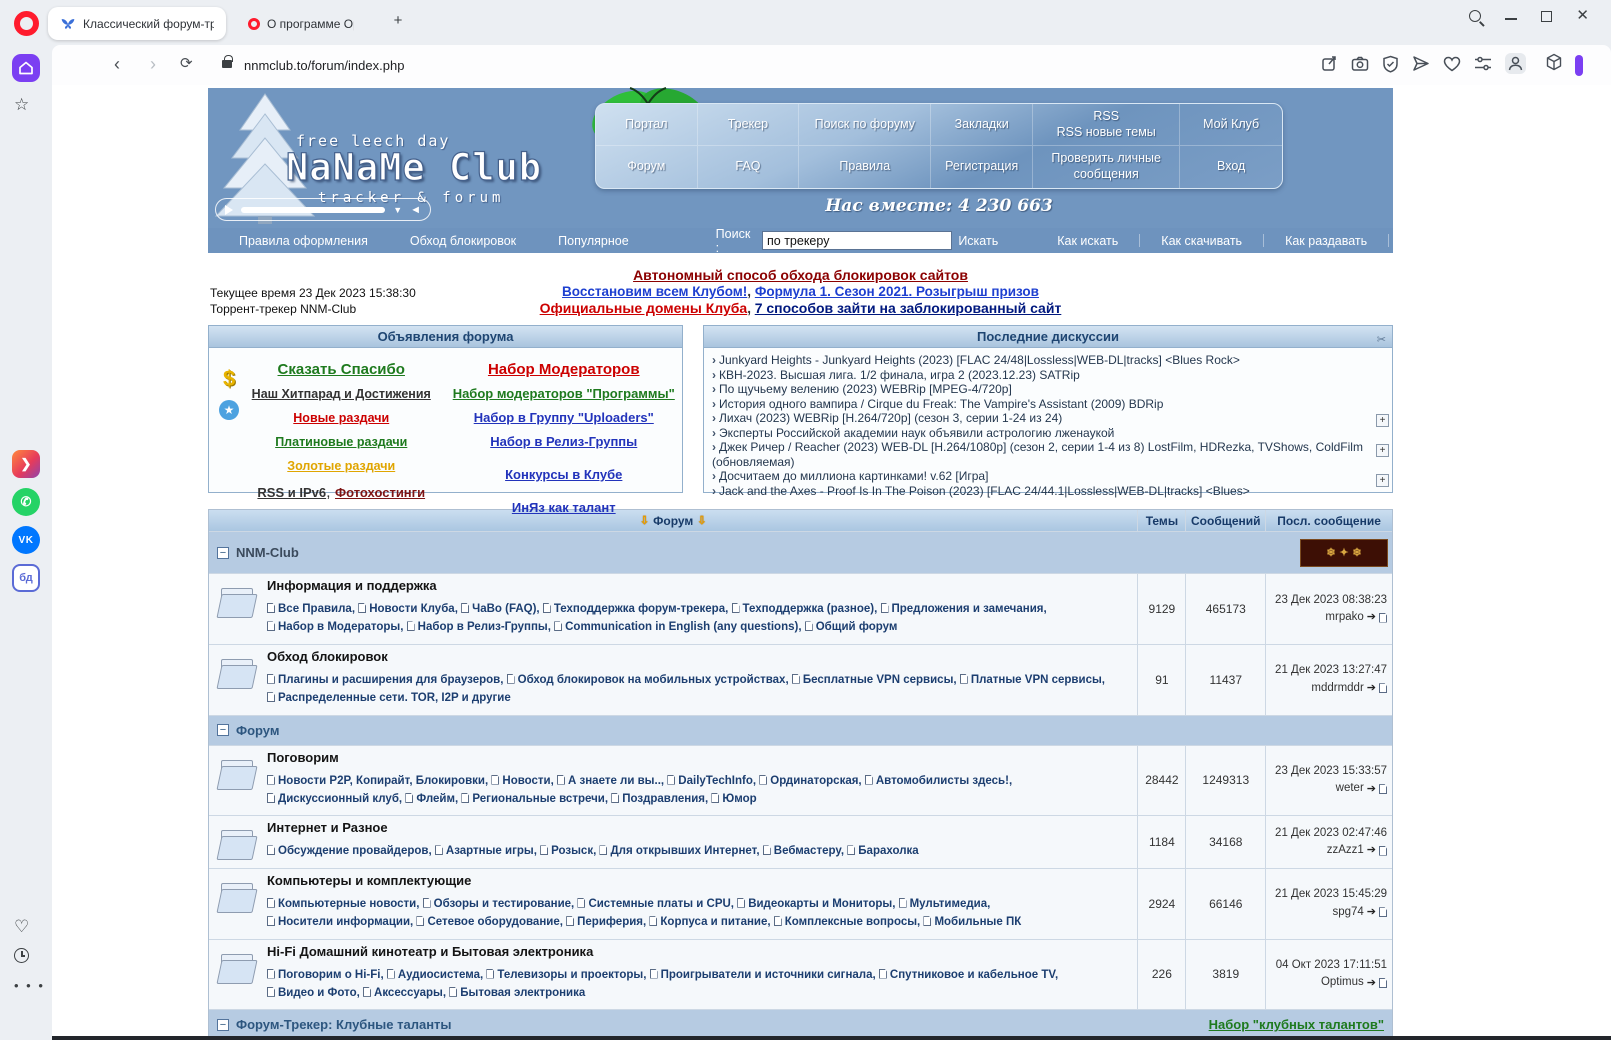 The height and width of the screenshot is (1040, 1611). What do you see at coordinates (610, 780) in the screenshot?
I see `subforum-link: А знаете ли вы..,` at bounding box center [610, 780].